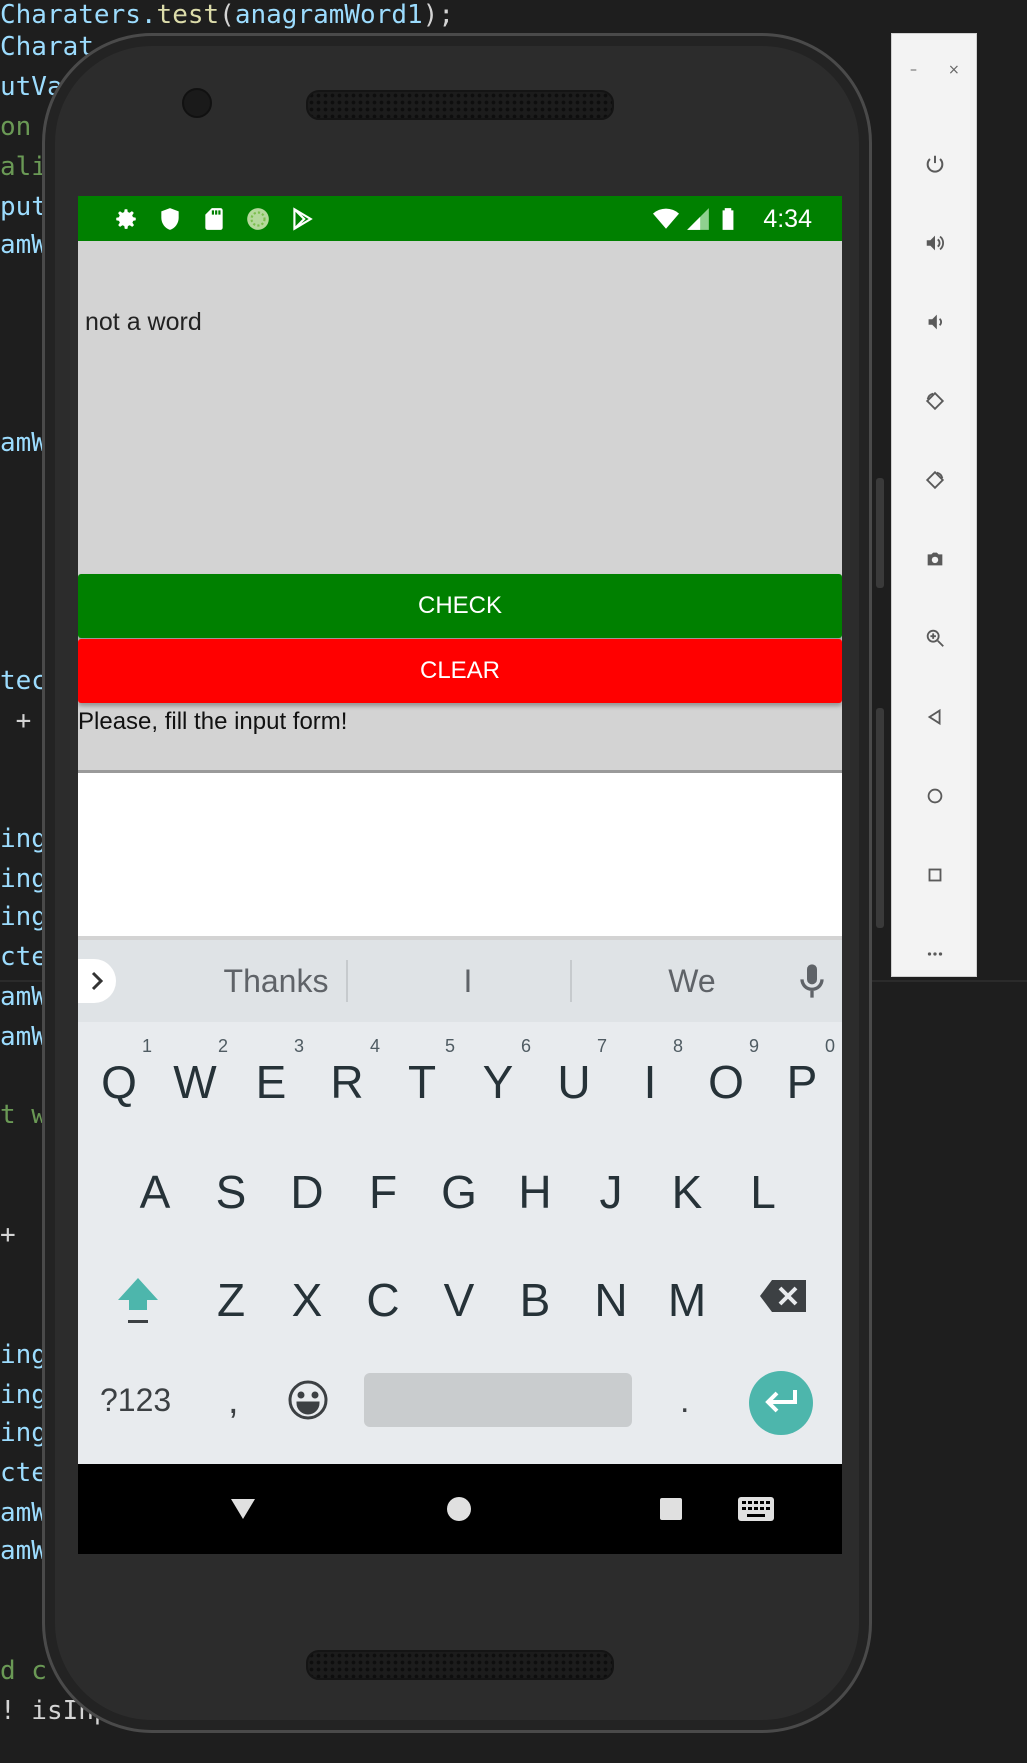 The width and height of the screenshot is (1027, 1763). What do you see at coordinates (935, 243) in the screenshot?
I see `volume-up-icon` at bounding box center [935, 243].